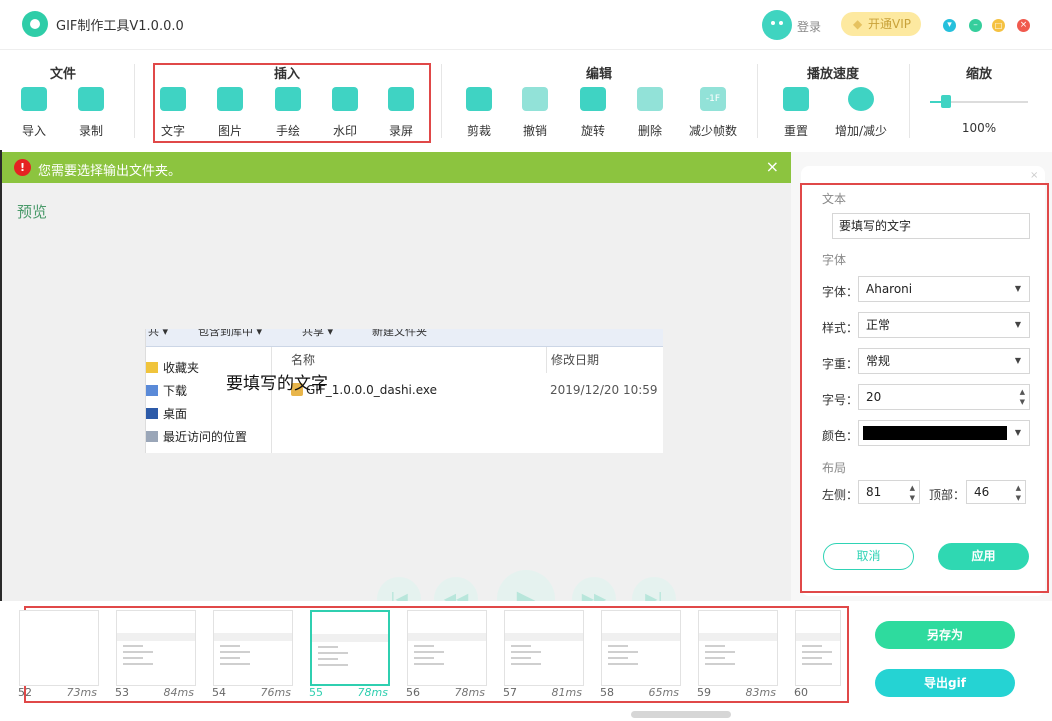 The width and height of the screenshot is (1052, 721). What do you see at coordinates (944, 289) in the screenshot?
I see `font-family-select: Aharoni ▼` at bounding box center [944, 289].